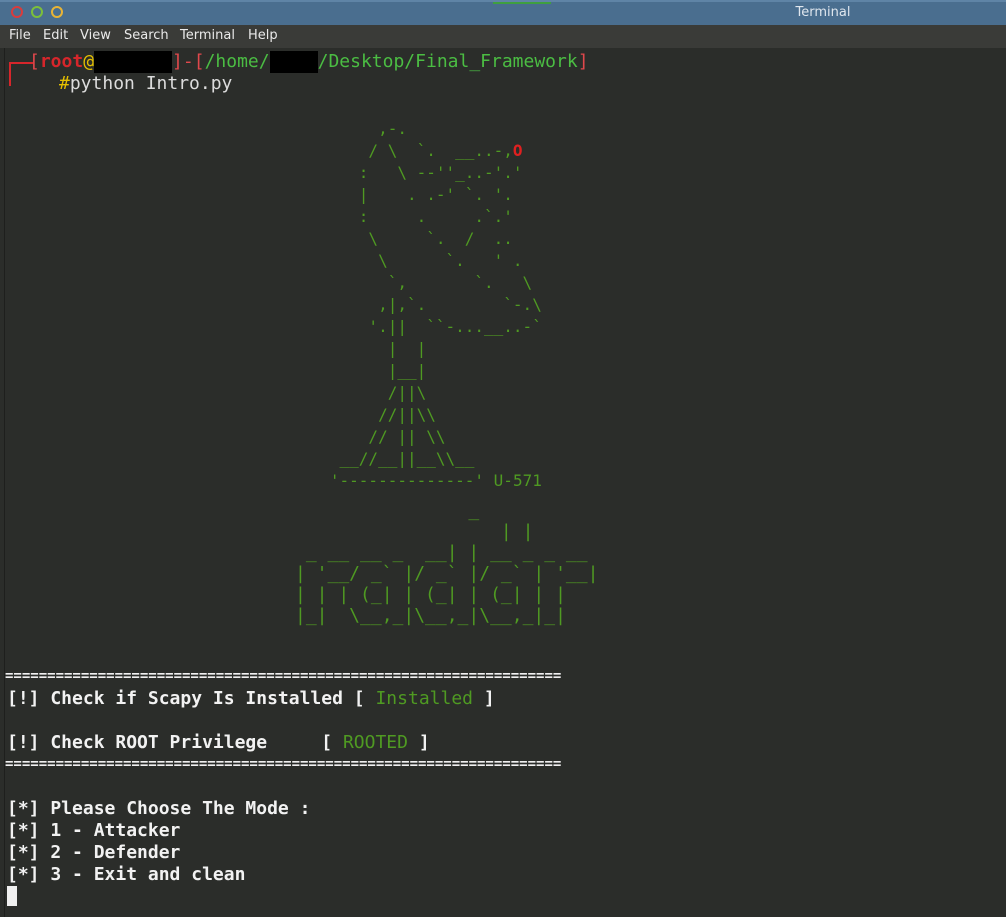 This screenshot has height=917, width=1006. I want to click on menu-view: View, so click(95, 35).